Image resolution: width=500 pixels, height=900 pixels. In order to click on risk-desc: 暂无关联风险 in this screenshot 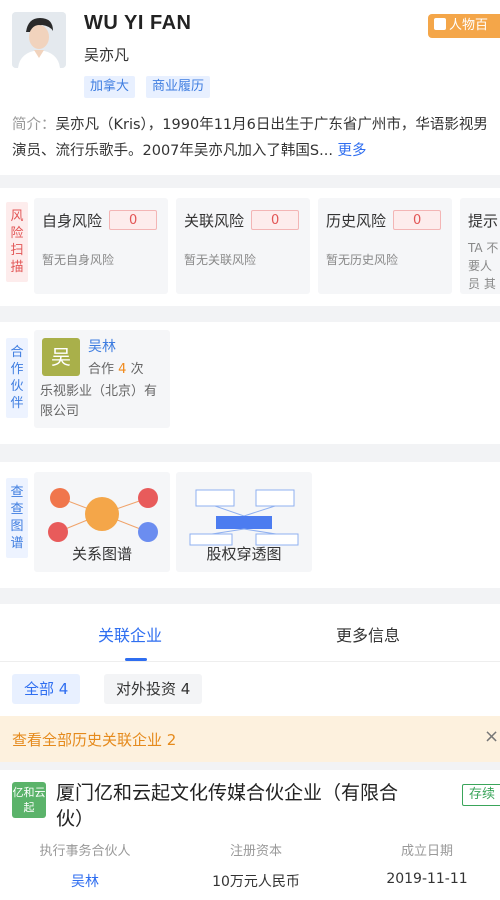, I will do `click(220, 260)`.